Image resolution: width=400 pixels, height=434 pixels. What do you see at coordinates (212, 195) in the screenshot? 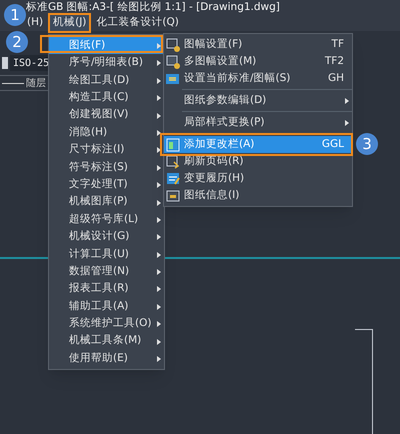
I see `menu-item-label: 图纸信息(I)` at bounding box center [212, 195].